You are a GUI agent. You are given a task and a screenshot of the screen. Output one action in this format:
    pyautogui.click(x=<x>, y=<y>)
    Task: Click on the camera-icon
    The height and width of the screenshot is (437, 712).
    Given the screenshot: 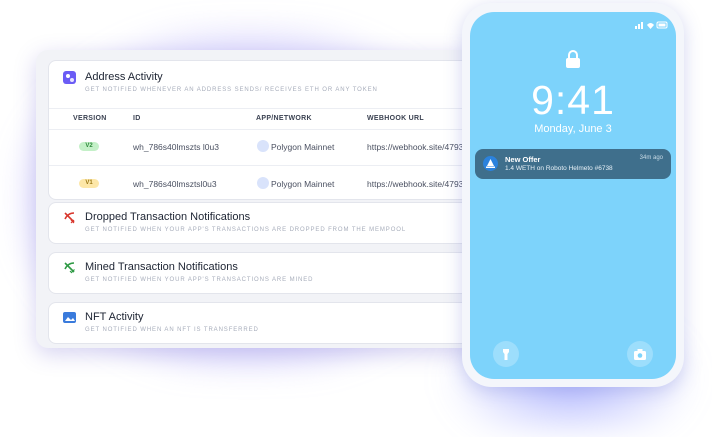 What is the action you would take?
    pyautogui.click(x=640, y=354)
    